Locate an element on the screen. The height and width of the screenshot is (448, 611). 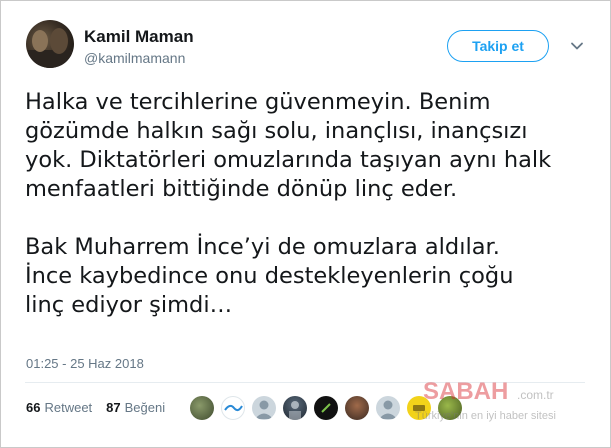
watermark-suffix: .com.tr is located at coordinates (535, 395).